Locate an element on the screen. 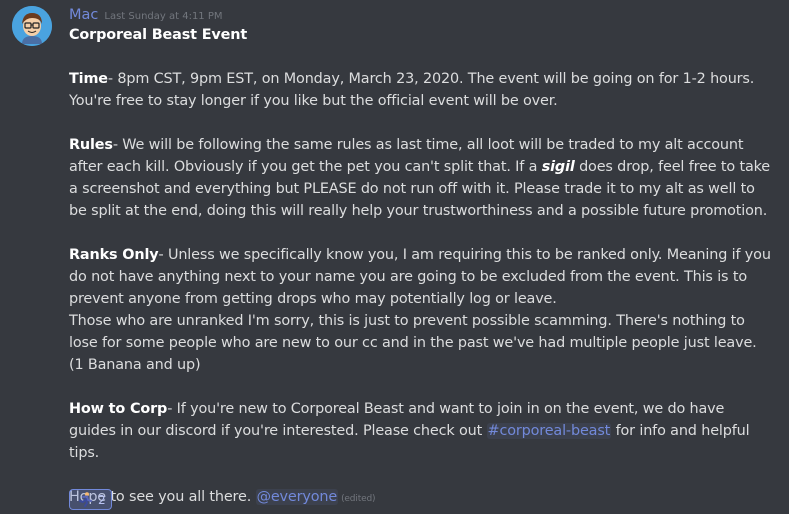 The height and width of the screenshot is (514, 789). ranks-label: Ranks Only is located at coordinates (114, 255).